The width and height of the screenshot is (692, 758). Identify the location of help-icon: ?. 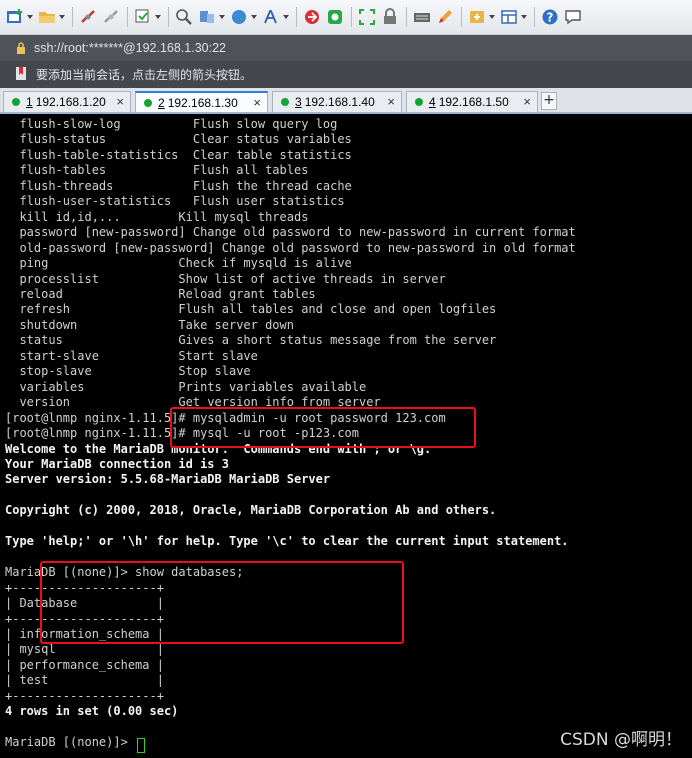
(550, 17).